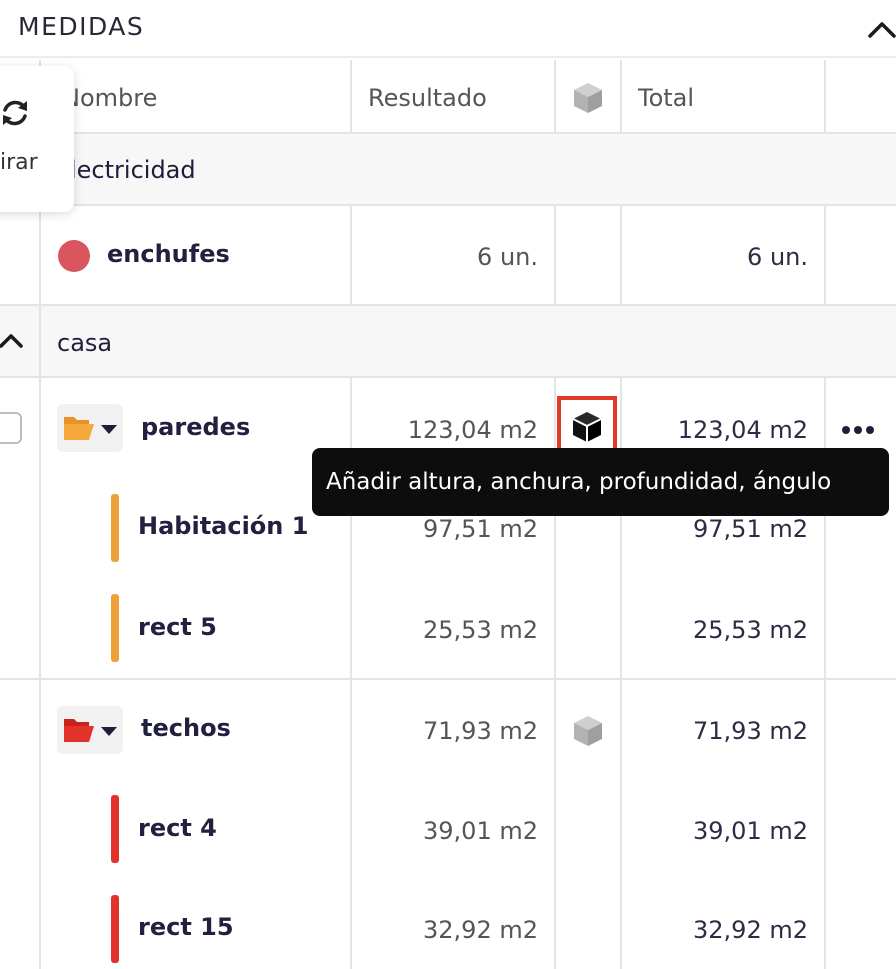 The image size is (896, 969). I want to click on column-header-result: Resultado, so click(427, 98).